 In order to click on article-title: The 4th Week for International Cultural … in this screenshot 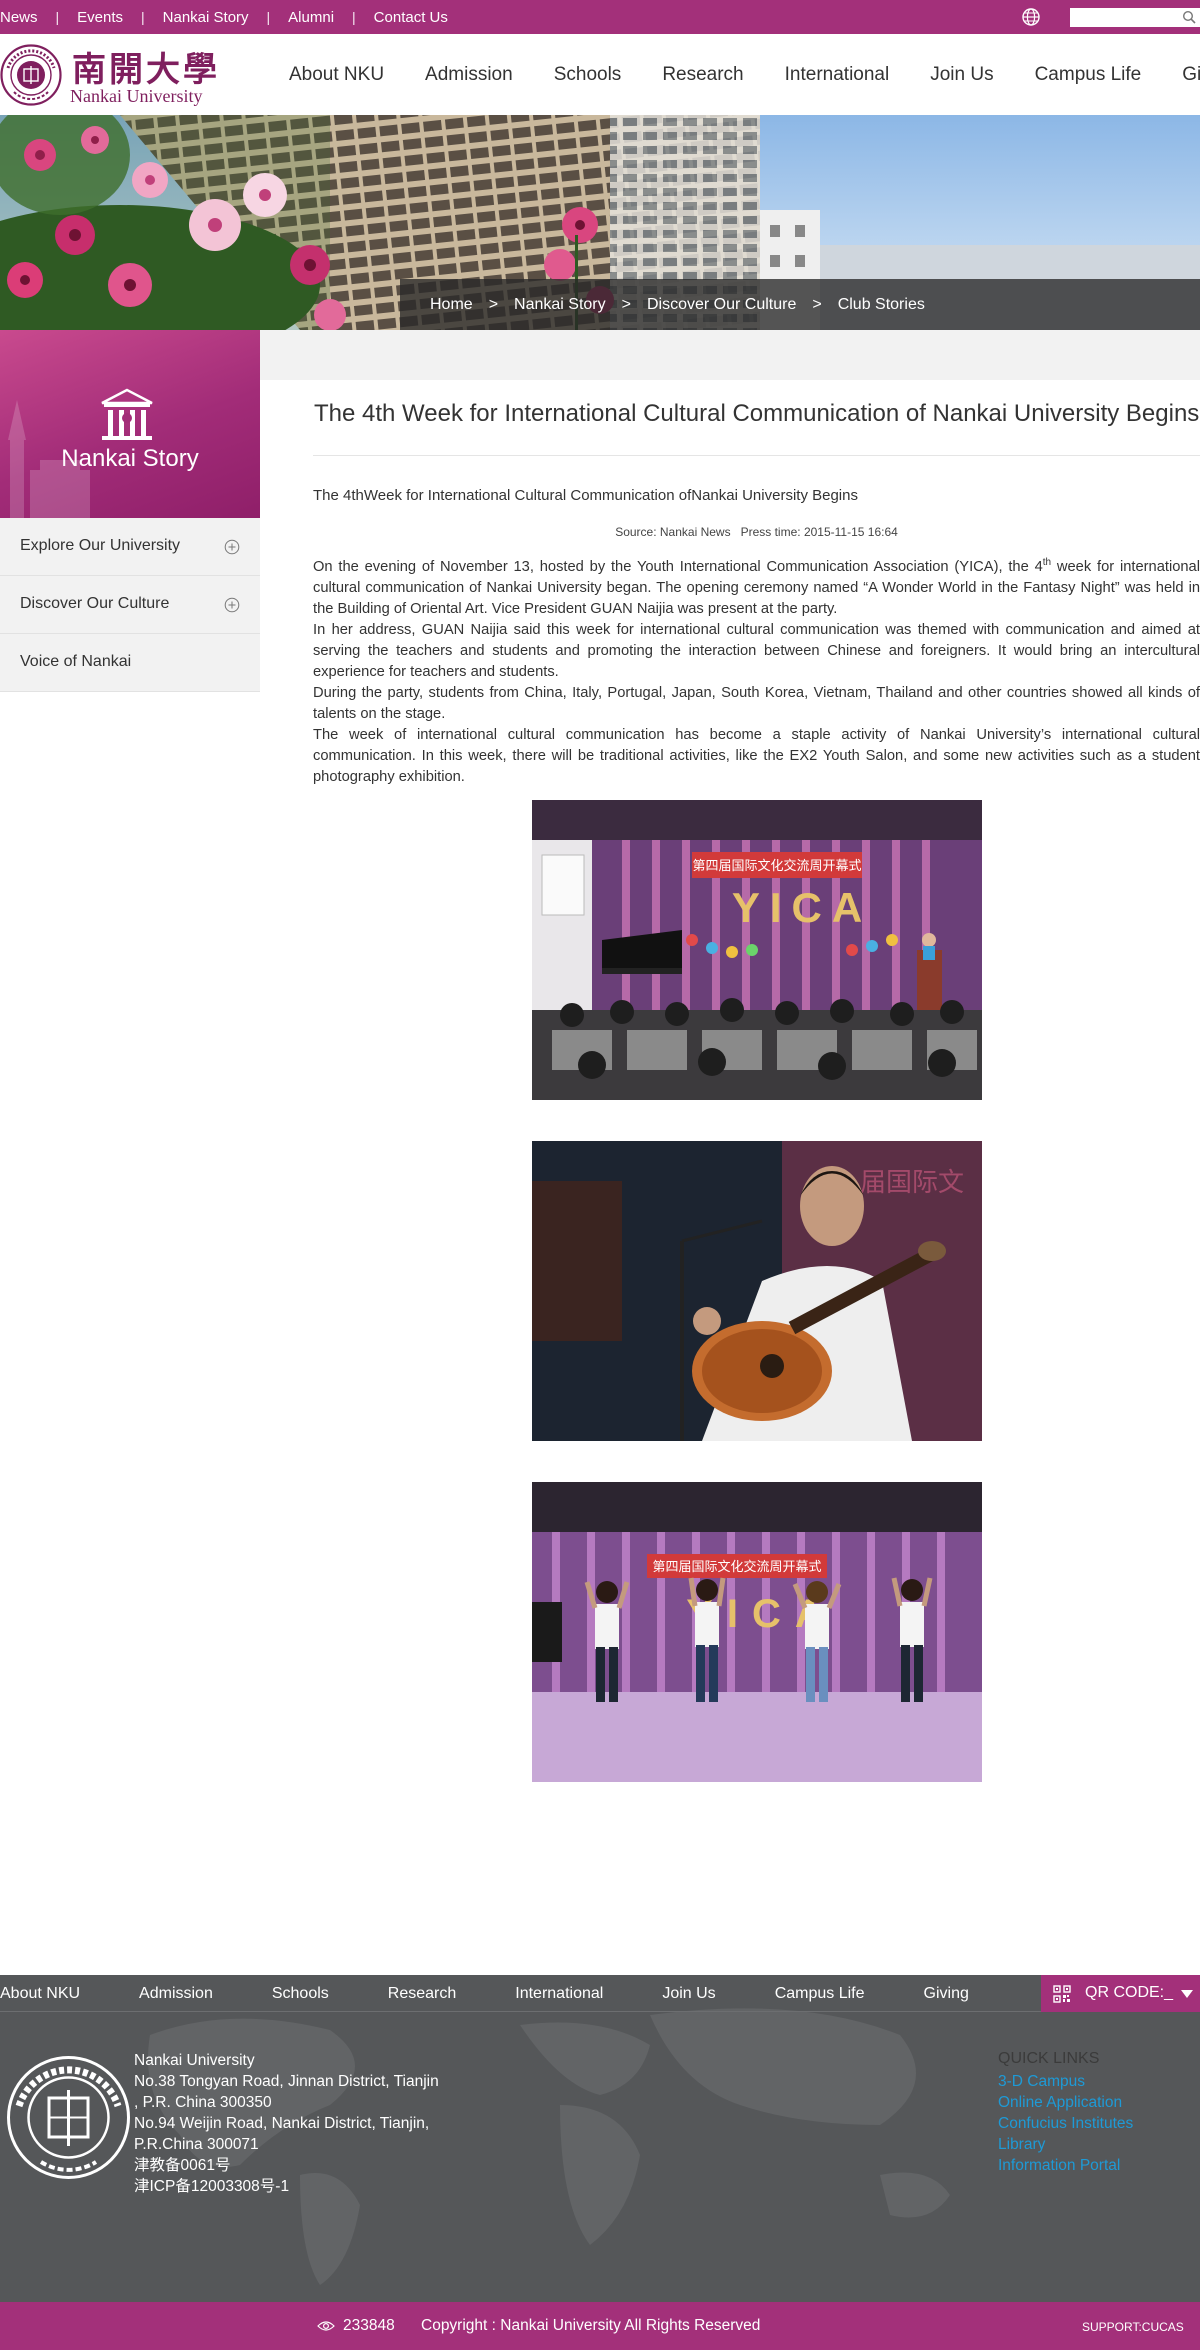, I will do `click(757, 413)`.